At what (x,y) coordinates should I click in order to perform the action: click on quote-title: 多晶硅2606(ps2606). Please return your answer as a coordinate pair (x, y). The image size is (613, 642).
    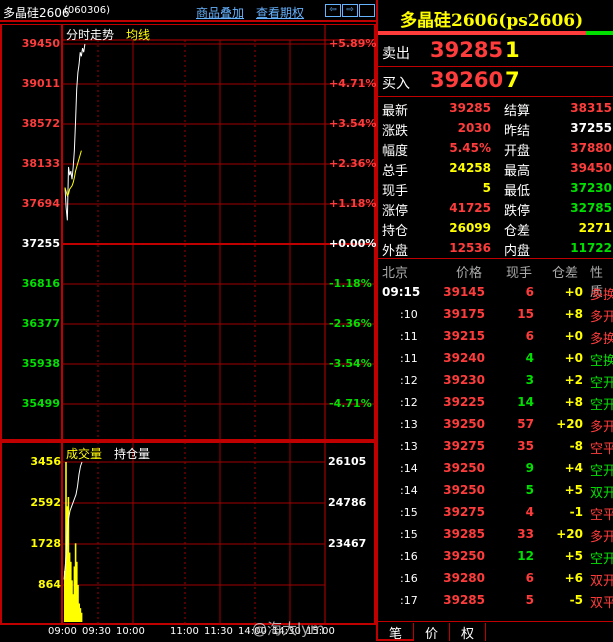
    Looking at the image, I should click on (492, 21).